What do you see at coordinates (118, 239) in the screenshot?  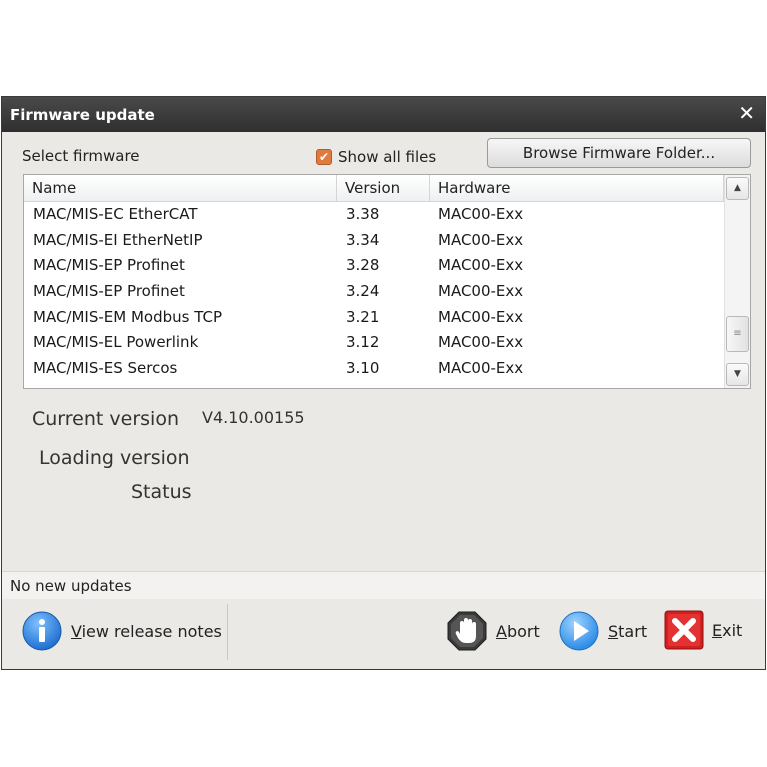 I see `firmware-name: MAC/MIS-EI EtherNetIP` at bounding box center [118, 239].